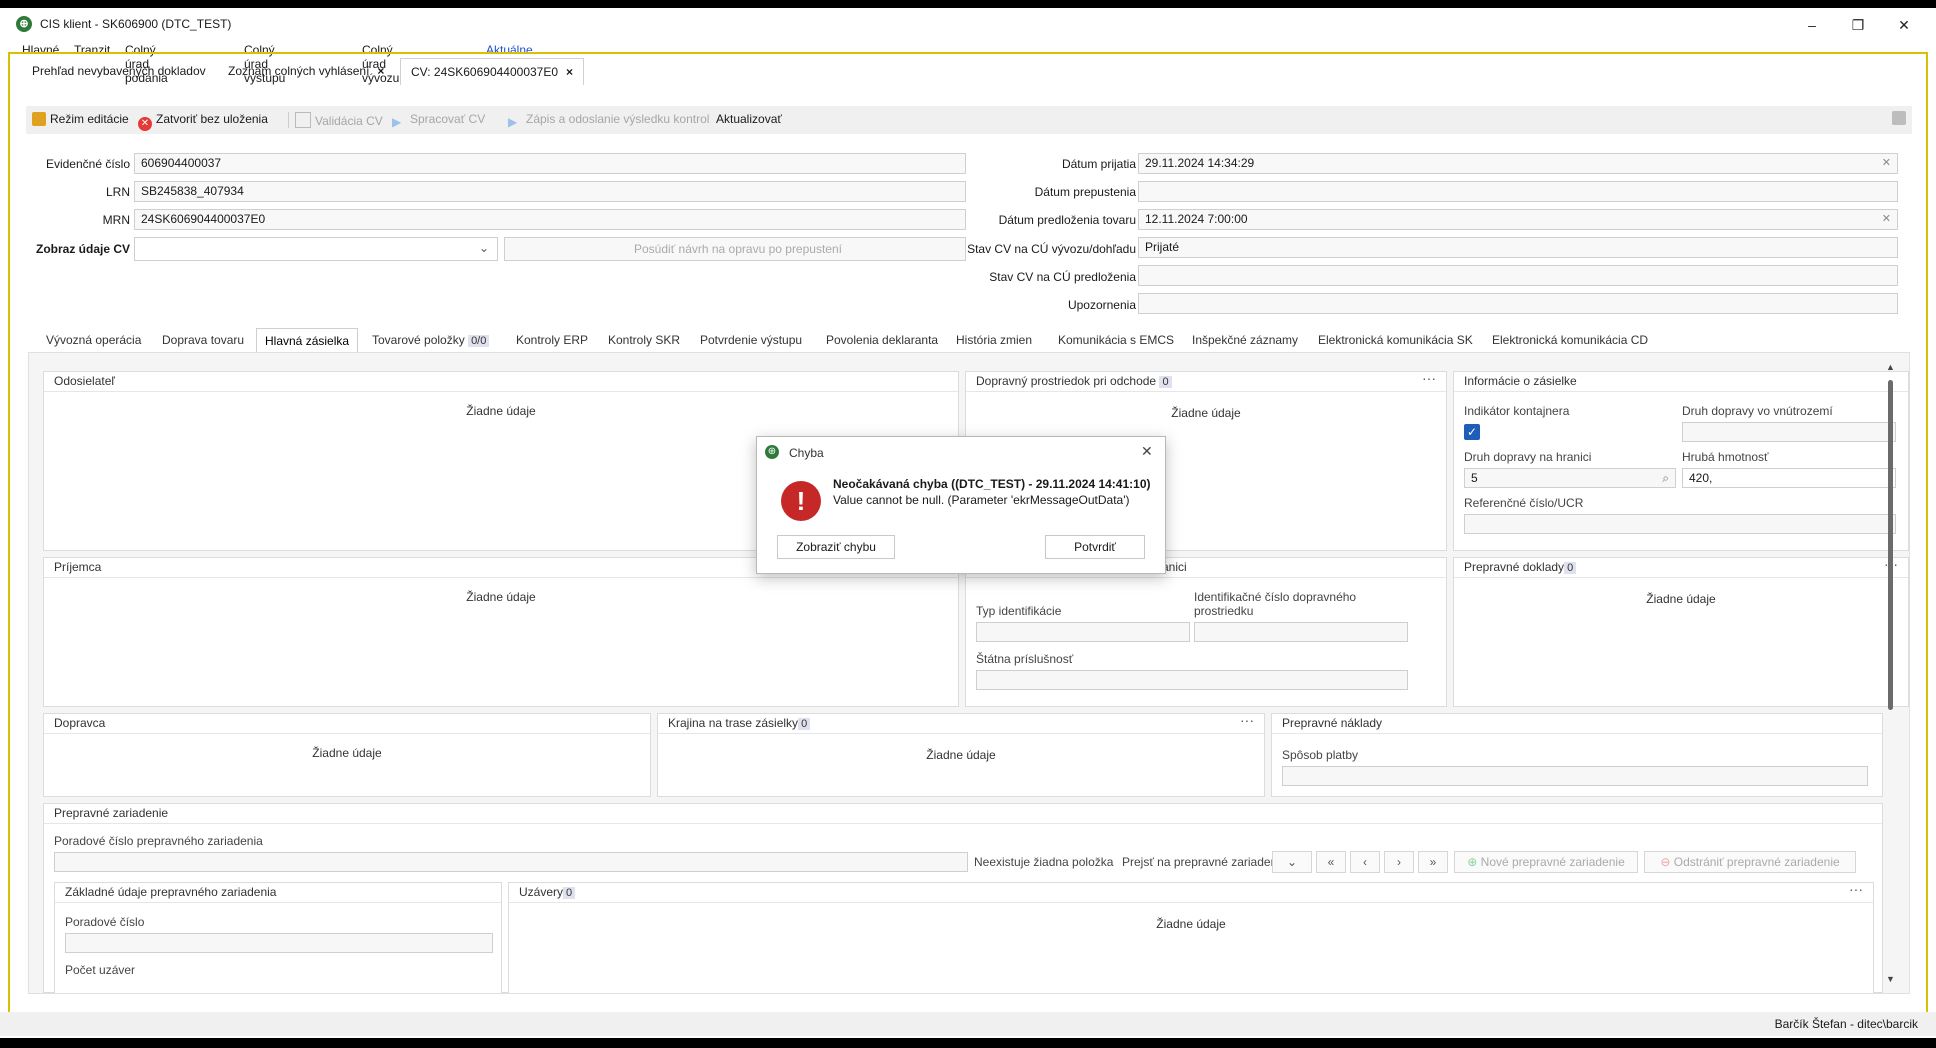 Image resolution: width=1936 pixels, height=1048 pixels. What do you see at coordinates (1399, 862) in the screenshot?
I see `next-button: ›` at bounding box center [1399, 862].